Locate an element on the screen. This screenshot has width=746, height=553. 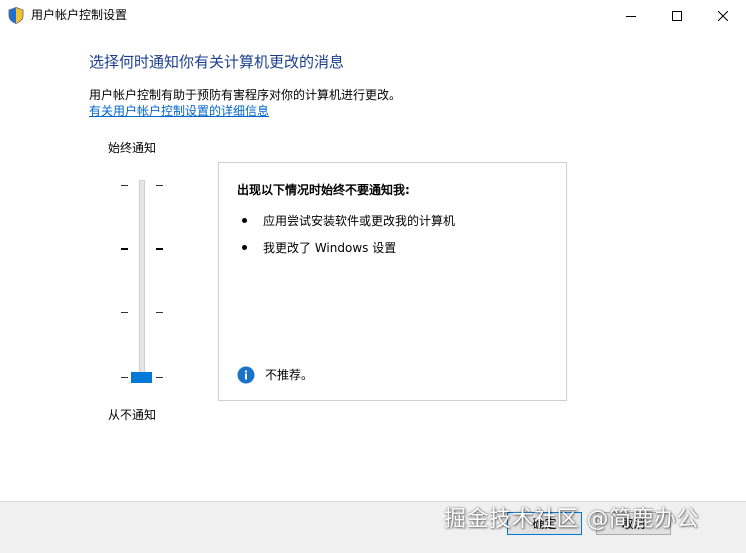
slider-bottom-label: 从不通知 is located at coordinates (132, 415).